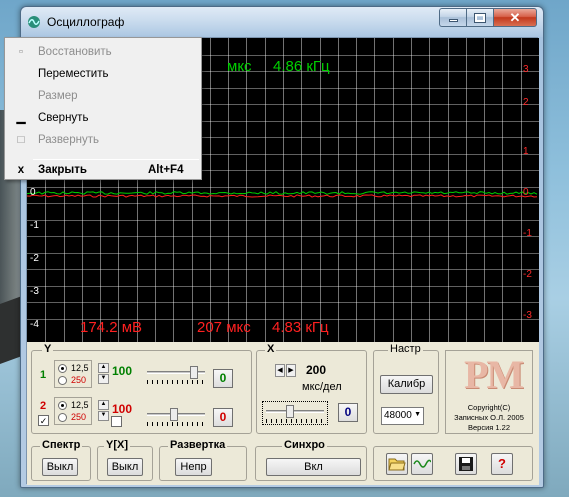 Image resolution: width=569 pixels, height=497 pixels. What do you see at coordinates (301, 66) in the screenshot?
I see `ch1-freq-readout: 4.86 кГц` at bounding box center [301, 66].